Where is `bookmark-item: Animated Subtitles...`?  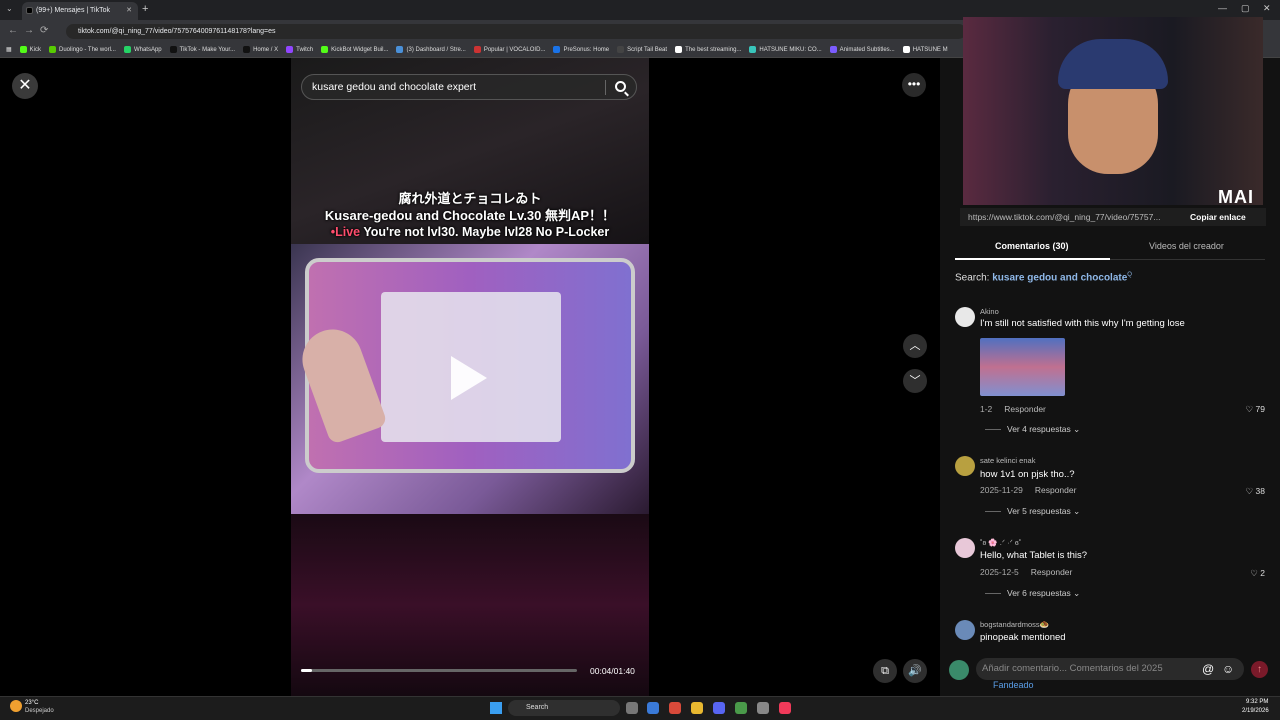
bookmark-item: Animated Subtitles... is located at coordinates (862, 49).